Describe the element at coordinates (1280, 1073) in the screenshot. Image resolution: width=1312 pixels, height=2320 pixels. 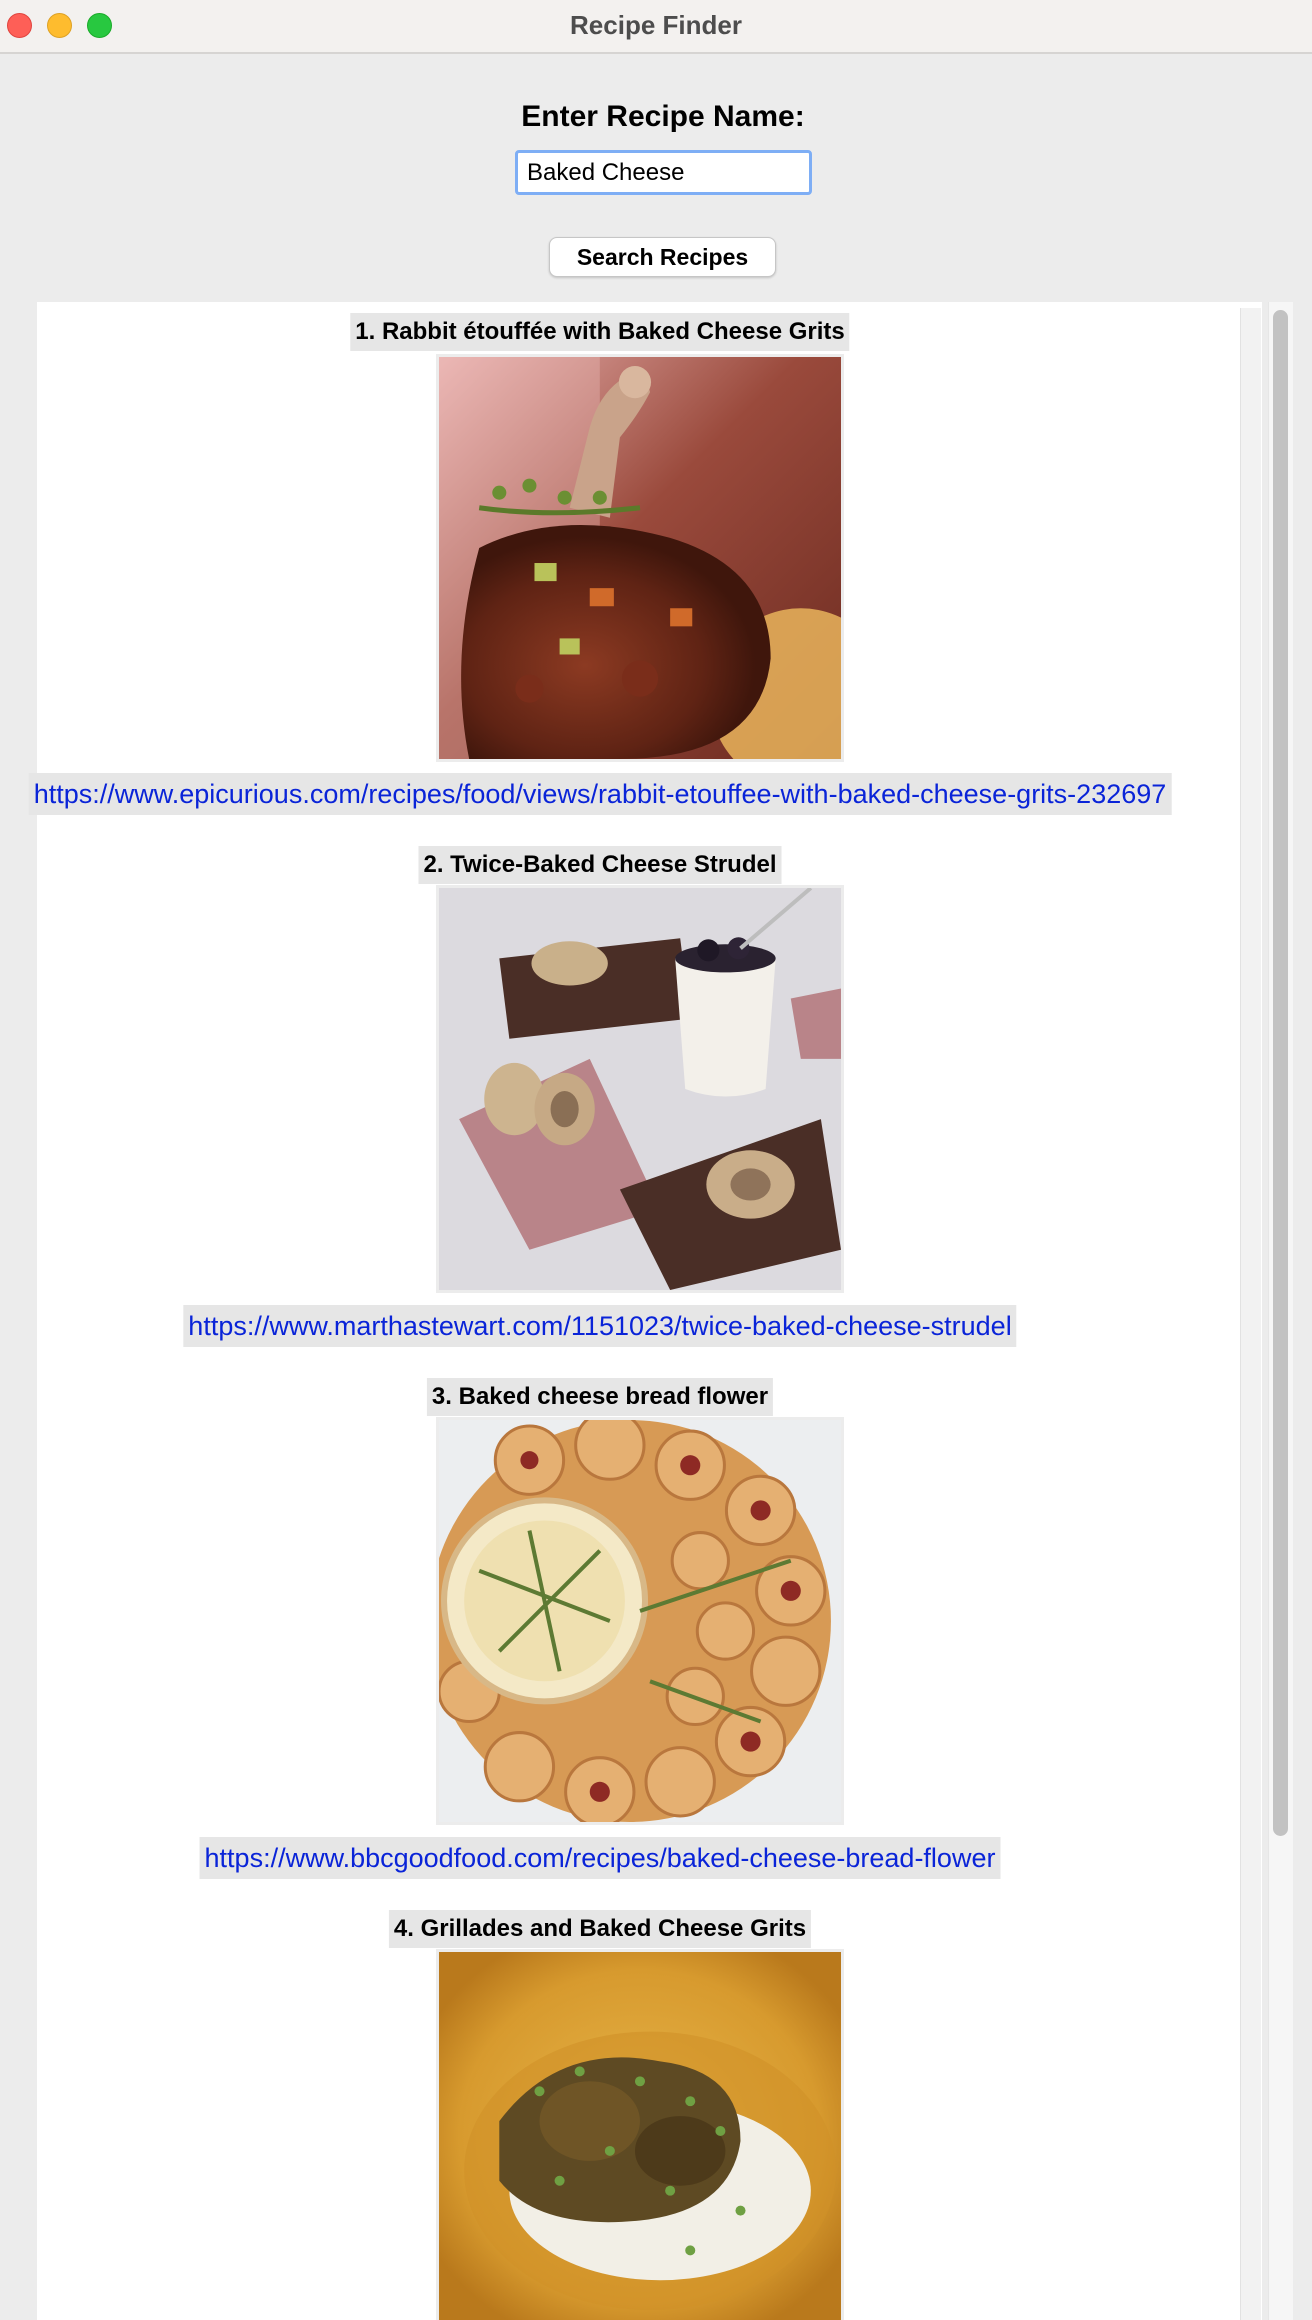
I see `results-scrollbar-thumb` at that location.